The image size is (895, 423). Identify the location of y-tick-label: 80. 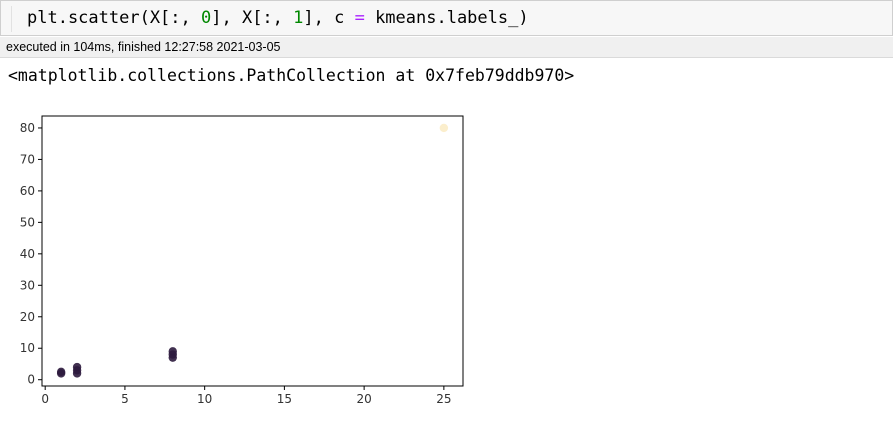
(27, 128).